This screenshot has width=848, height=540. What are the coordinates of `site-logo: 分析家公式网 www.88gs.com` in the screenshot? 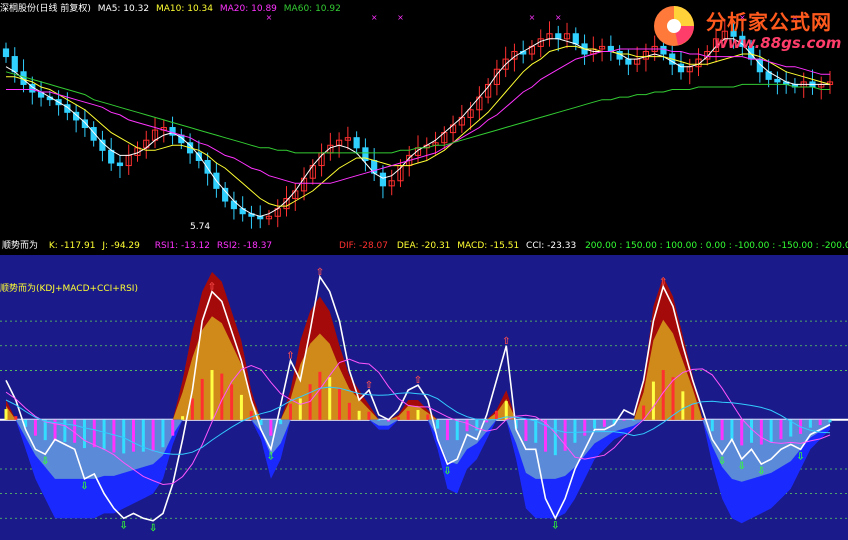 It's located at (748, 28).